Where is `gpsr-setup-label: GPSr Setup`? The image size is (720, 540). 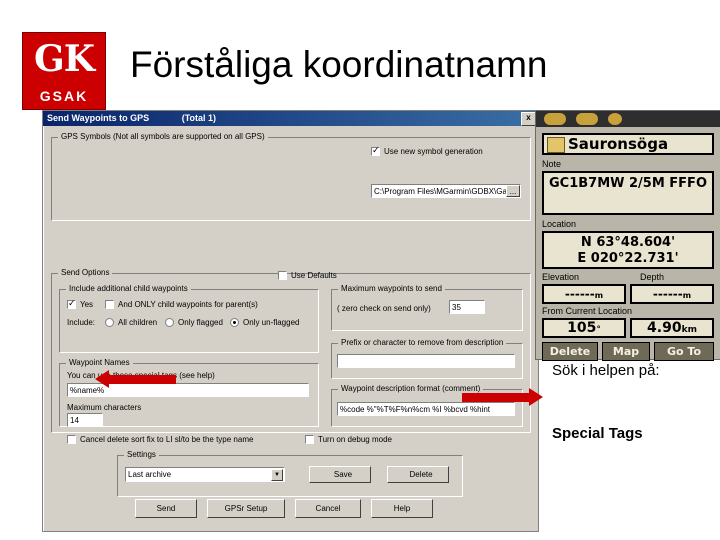 gpsr-setup-label: GPSr Setup is located at coordinates (246, 508).